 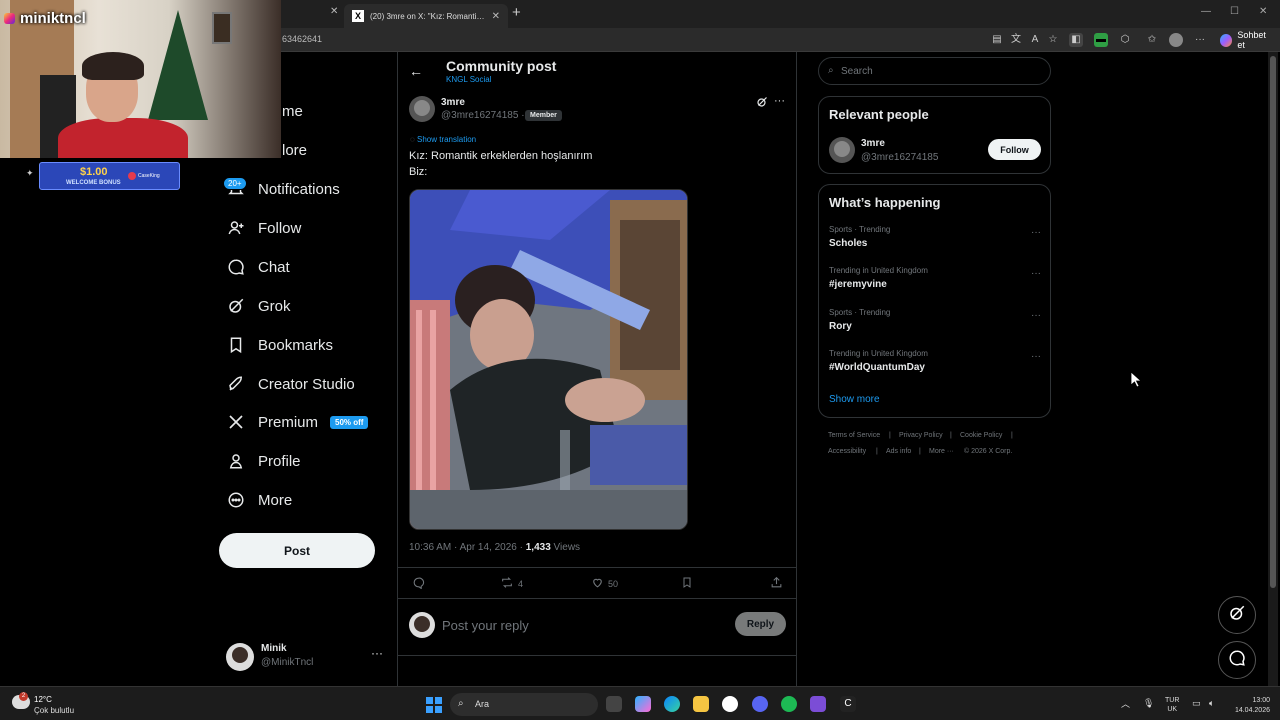 I want to click on profile-avatar-icon, so click(x=1176, y=40).